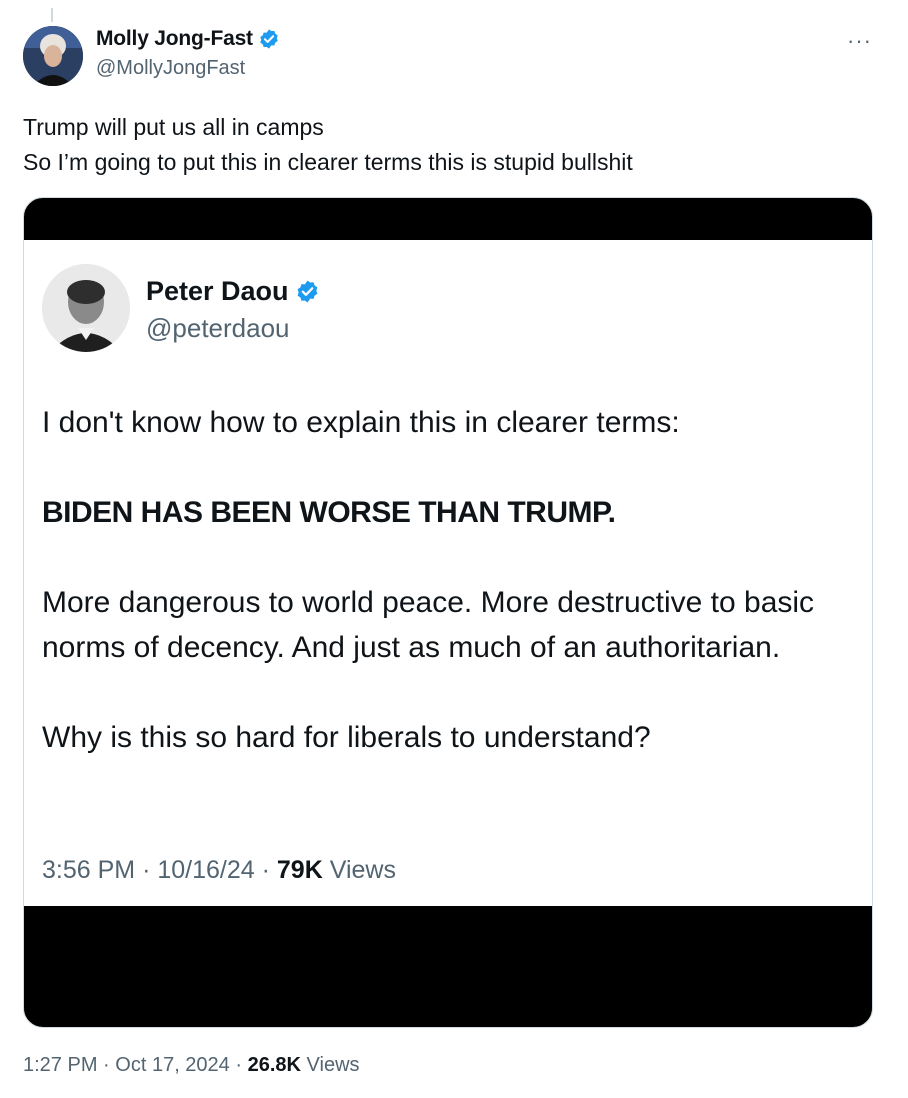  What do you see at coordinates (217, 291) in the screenshot?
I see `quoted-author-name: Peter Daou` at bounding box center [217, 291].